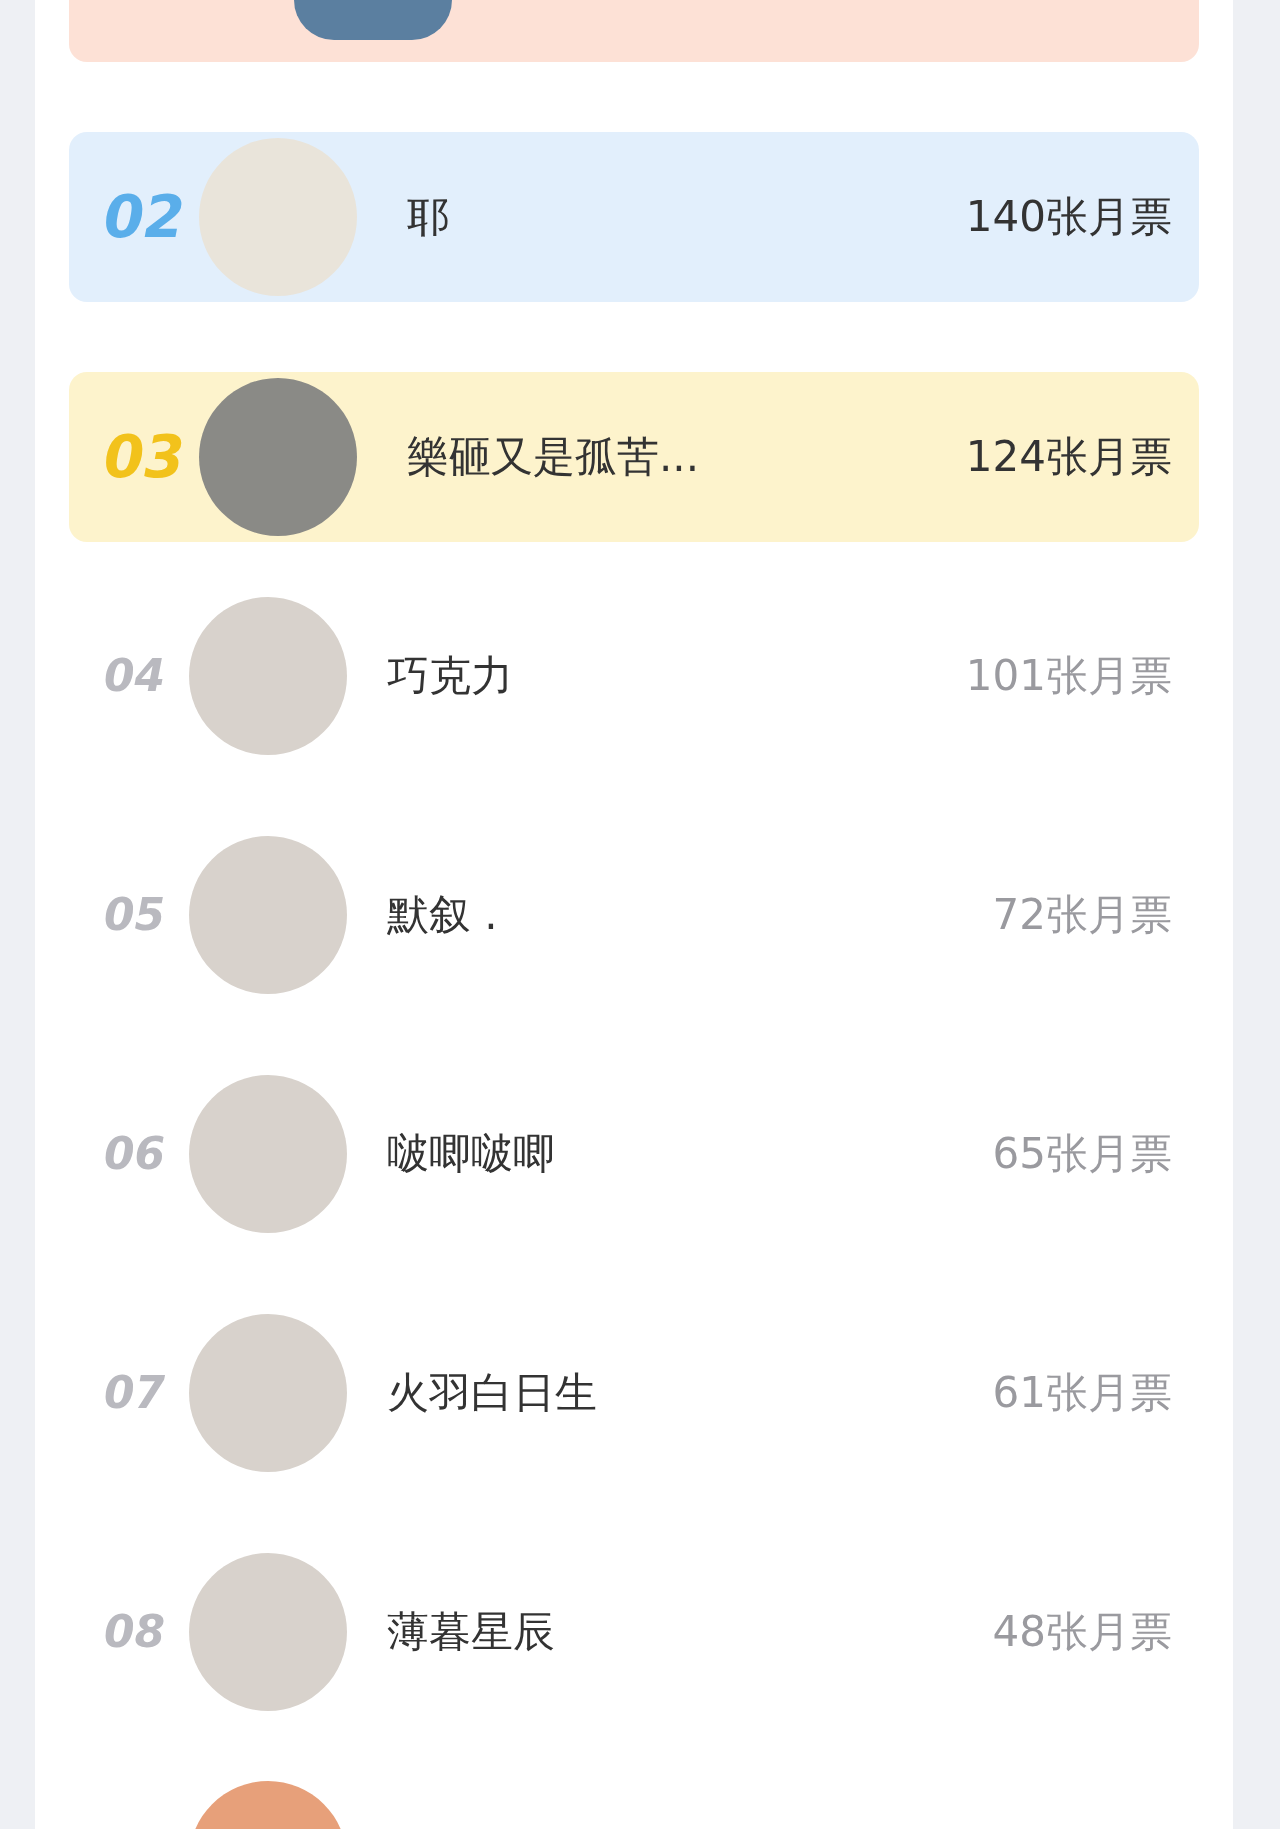 The width and height of the screenshot is (1280, 1829). What do you see at coordinates (492, 1392) in the screenshot?
I see `user-name: 火羽白日生` at bounding box center [492, 1392].